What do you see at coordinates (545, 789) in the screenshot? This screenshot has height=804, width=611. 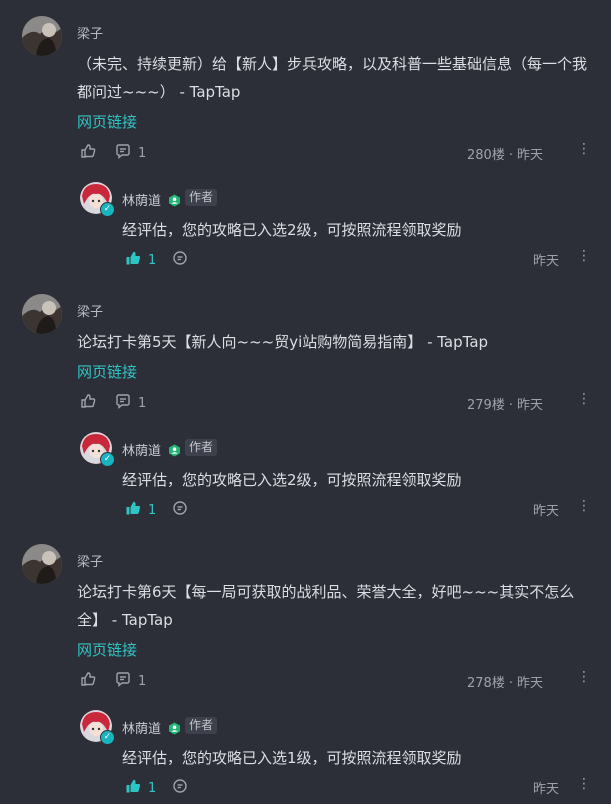 I see `reply-time: 昨天` at bounding box center [545, 789].